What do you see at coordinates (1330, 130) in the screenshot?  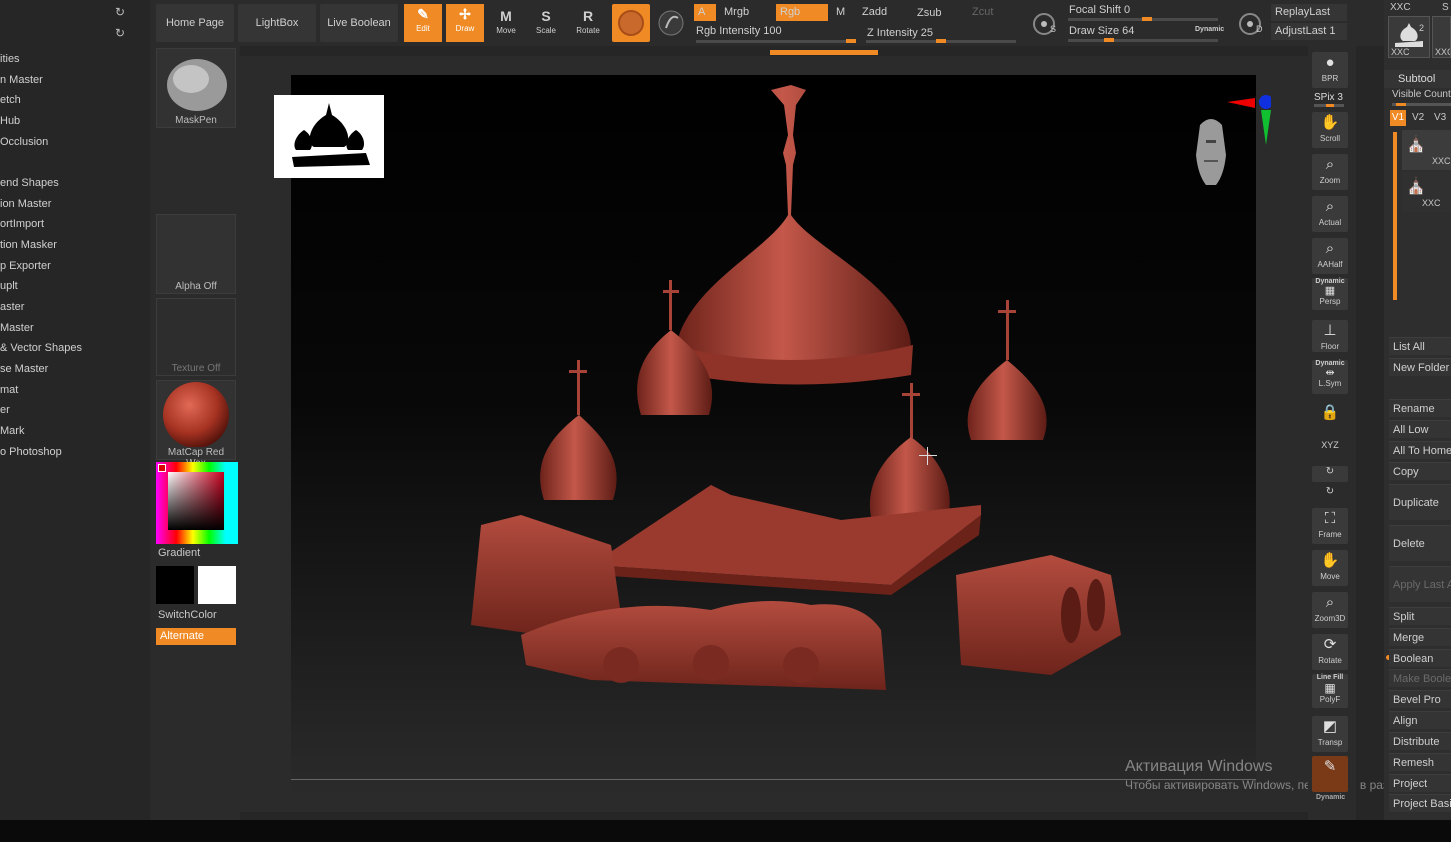 I see `scroll-button: ✋ Scroll` at bounding box center [1330, 130].